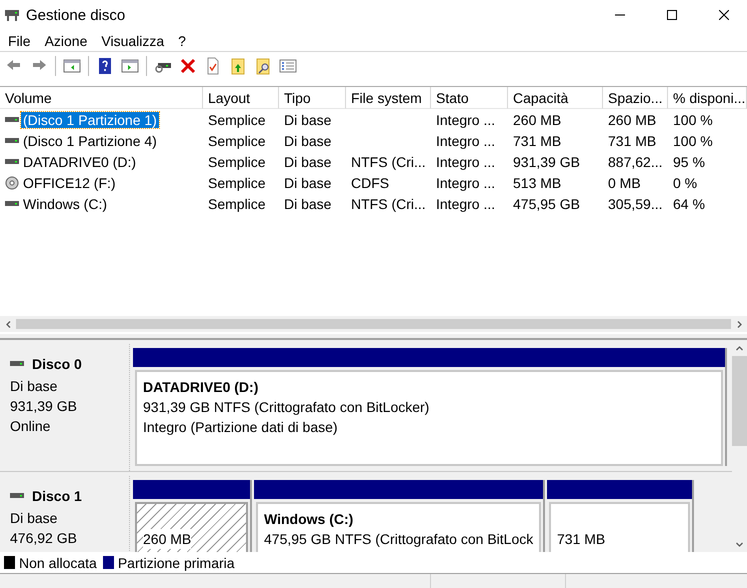 The width and height of the screenshot is (747, 588). I want to click on disk-info-panel: Disco 0 Di base 931,39 GB Online, so click(65, 407).